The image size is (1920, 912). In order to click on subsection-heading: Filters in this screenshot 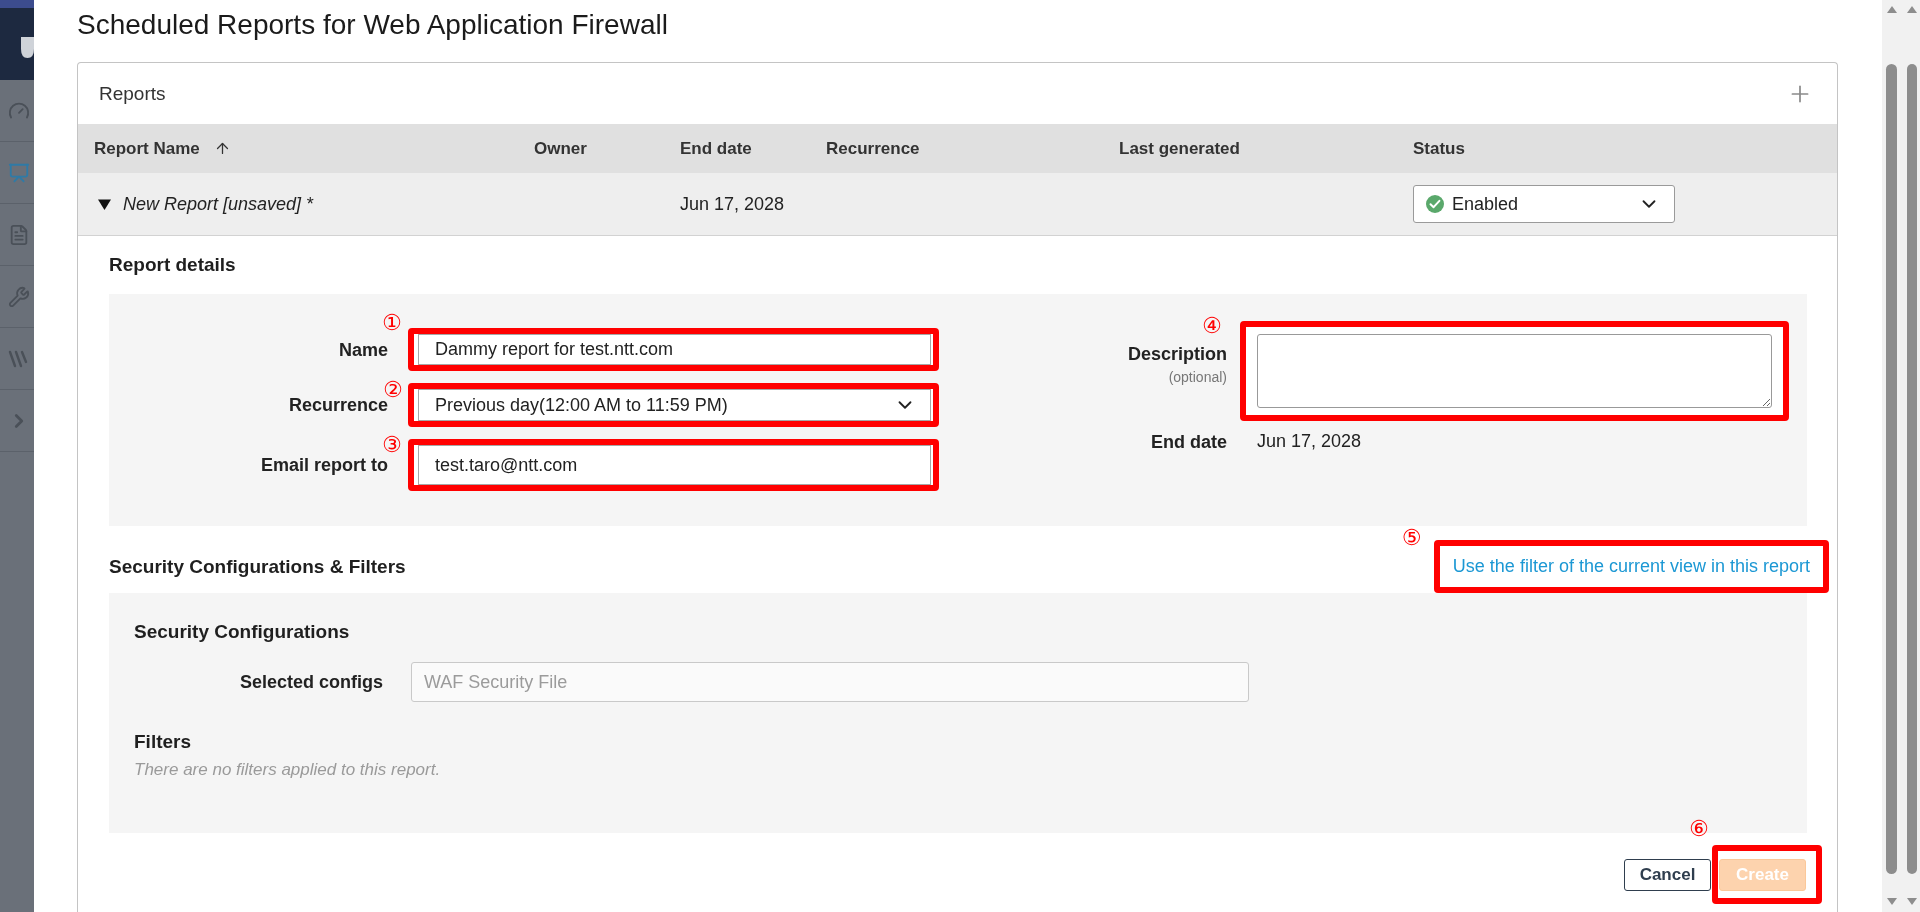, I will do `click(163, 742)`.